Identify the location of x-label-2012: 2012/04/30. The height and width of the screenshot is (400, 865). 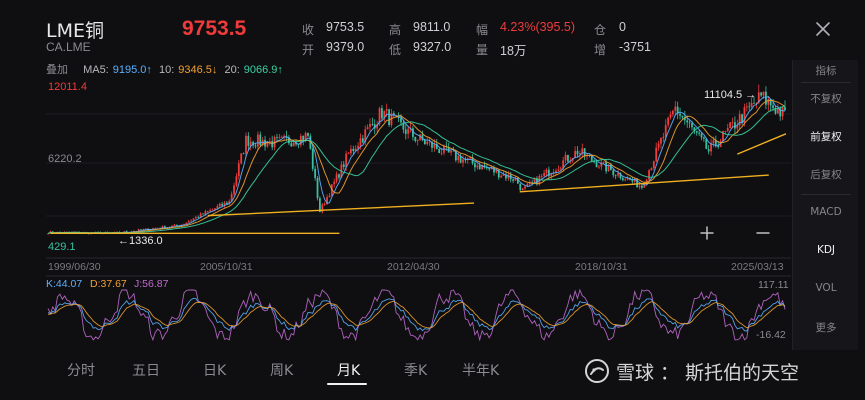
(413, 267).